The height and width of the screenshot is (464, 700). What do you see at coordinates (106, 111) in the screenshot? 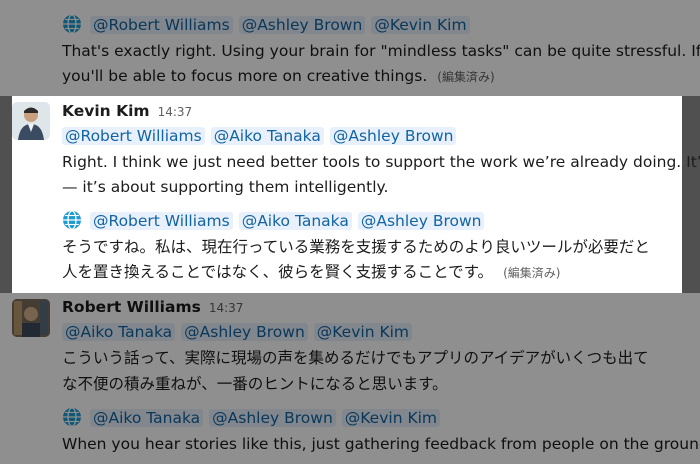
I see `author-name: Kevin Kim` at bounding box center [106, 111].